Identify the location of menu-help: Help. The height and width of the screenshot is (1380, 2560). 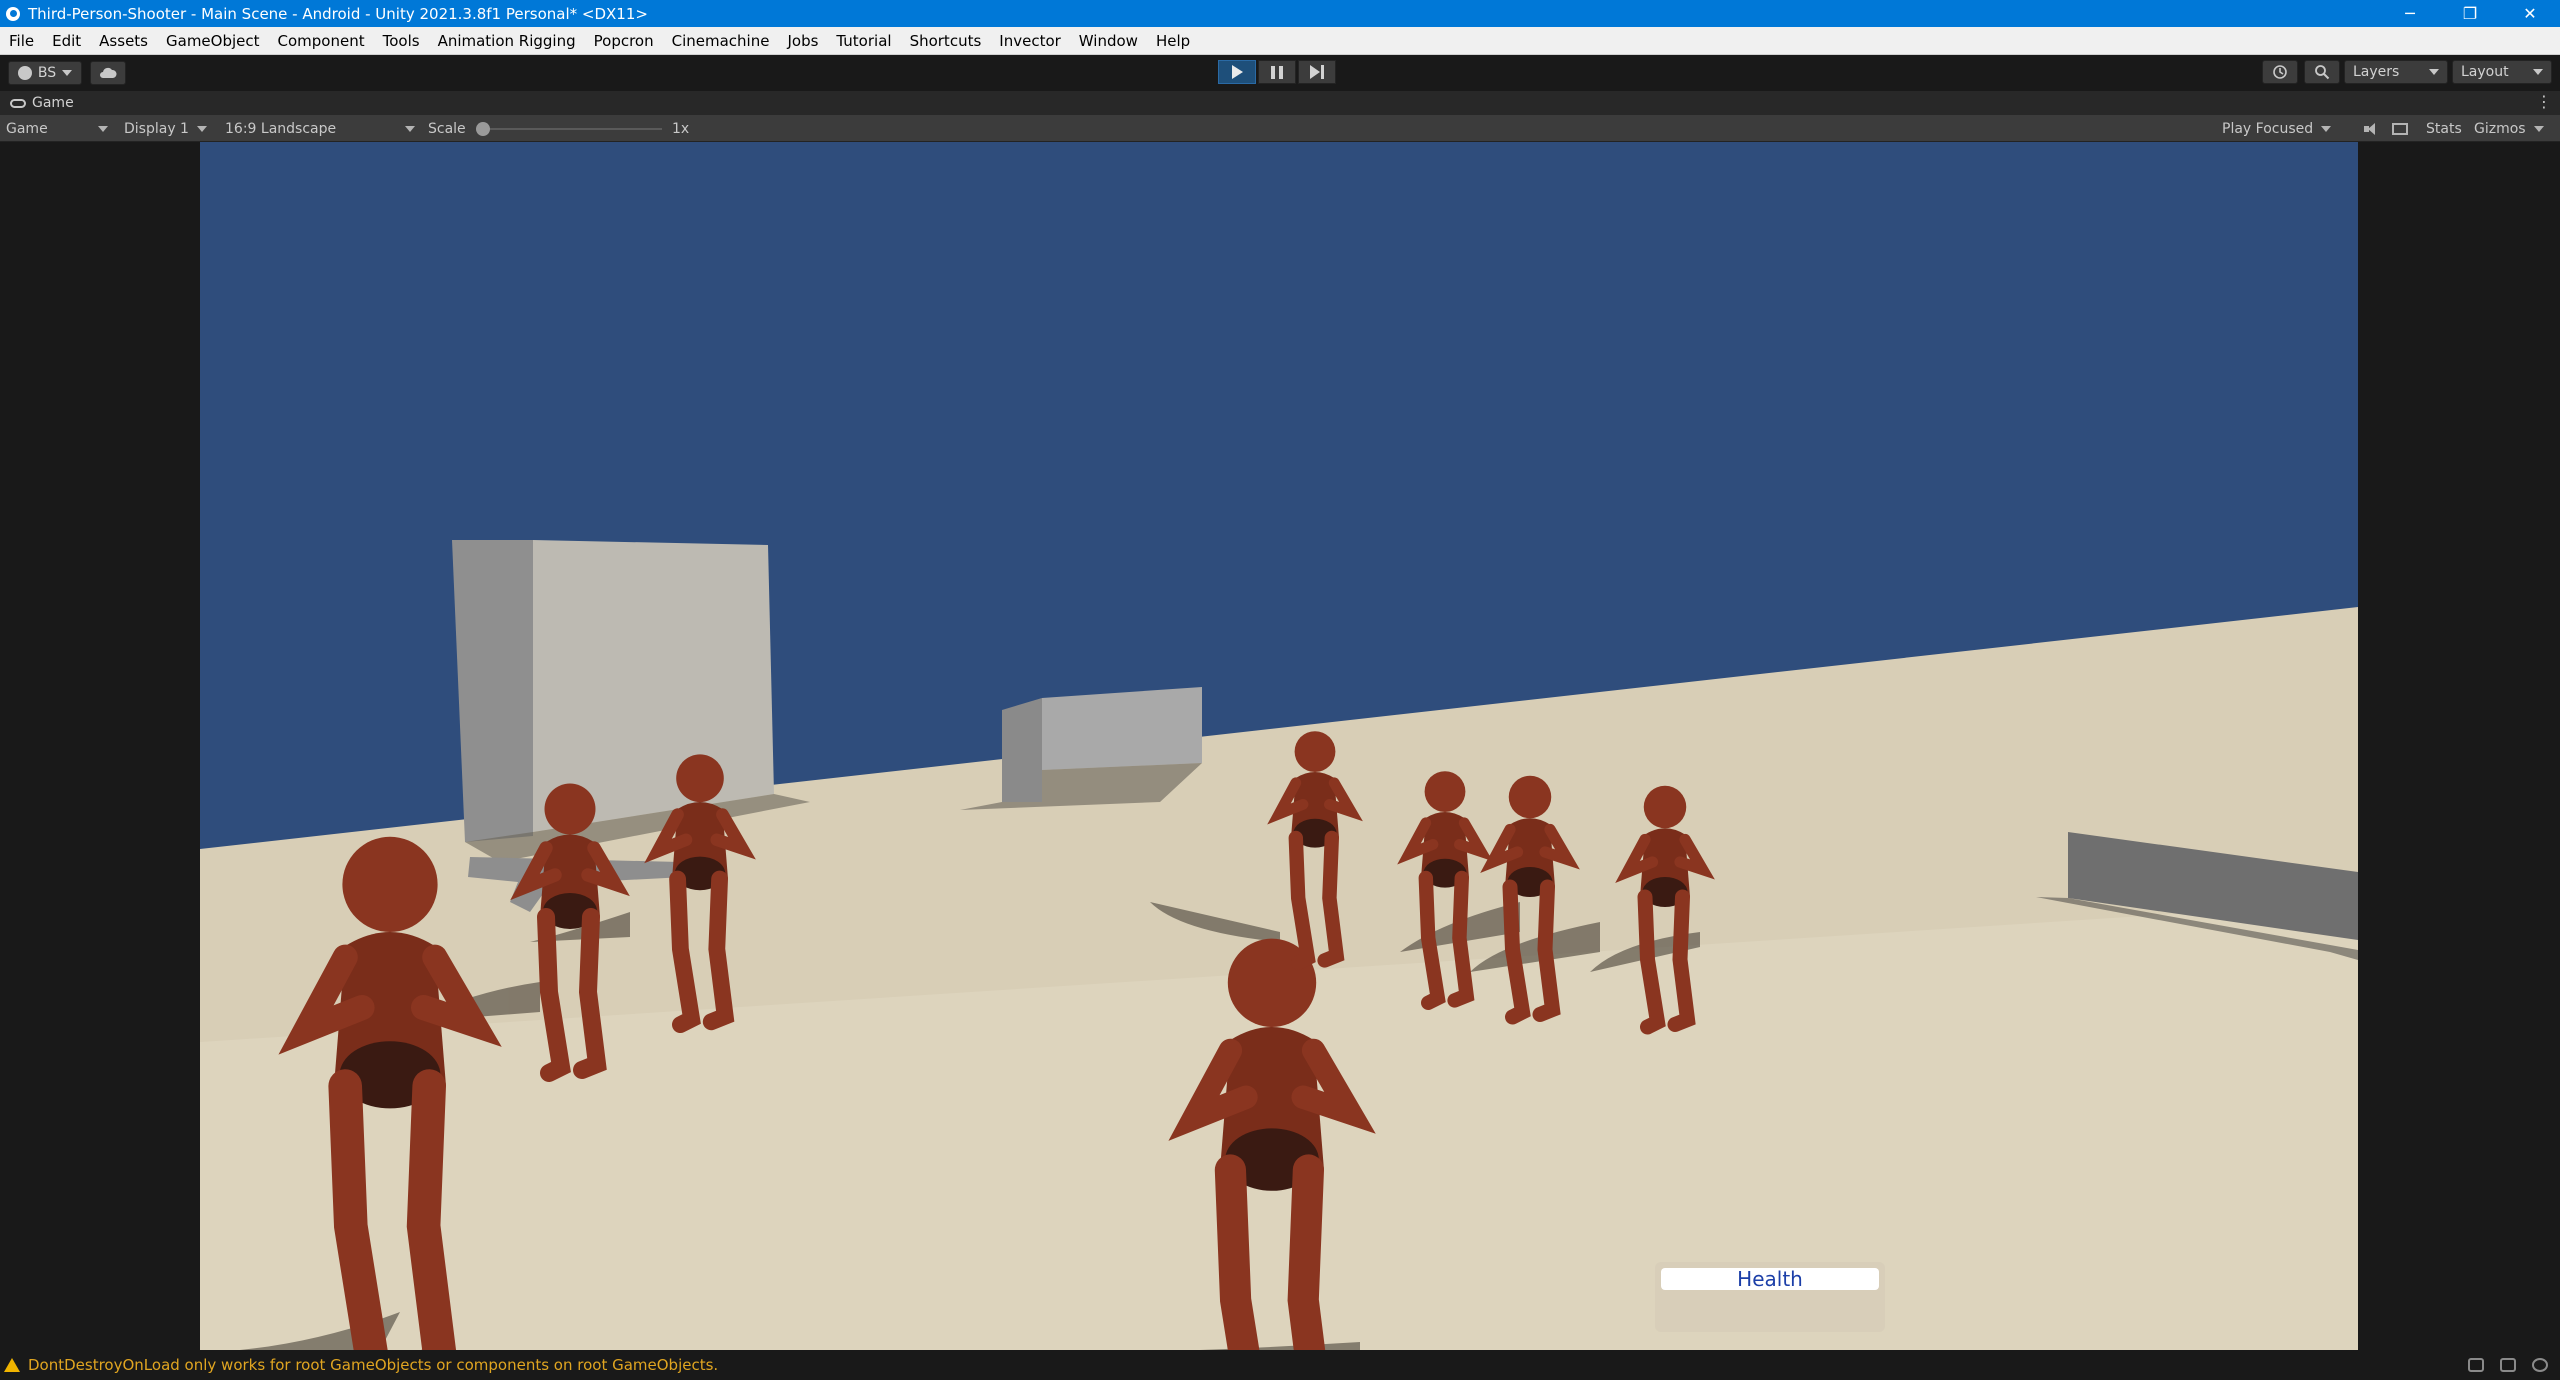
(1173, 41).